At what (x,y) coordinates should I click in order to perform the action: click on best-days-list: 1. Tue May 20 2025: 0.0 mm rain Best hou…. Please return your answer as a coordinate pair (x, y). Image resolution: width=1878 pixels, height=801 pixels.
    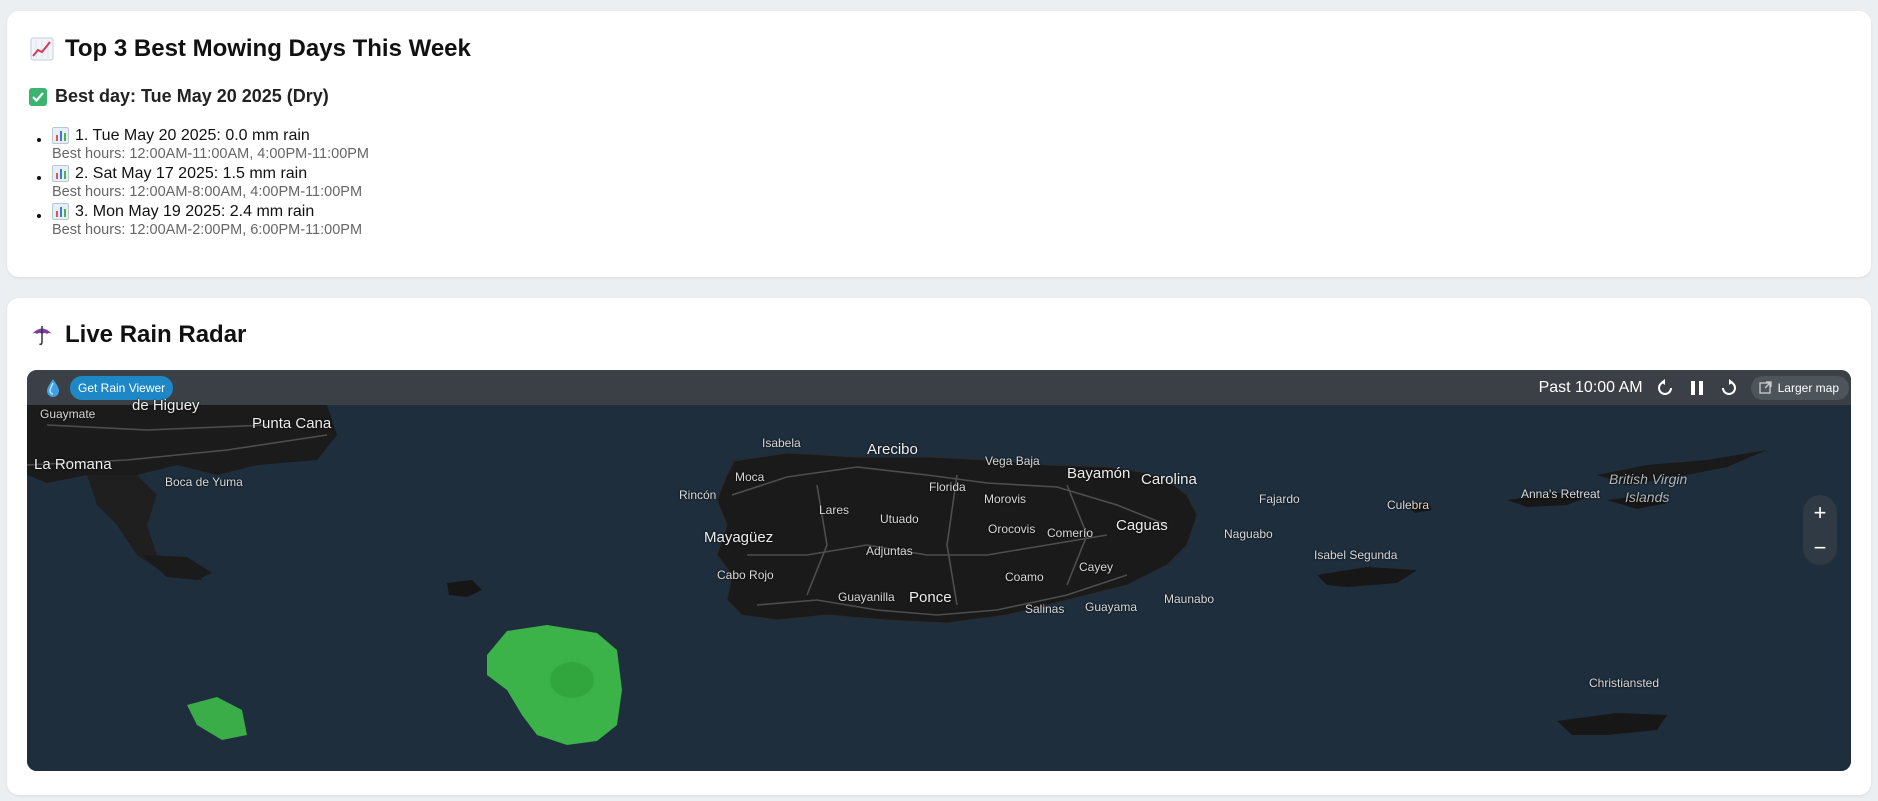
    Looking at the image, I should click on (199, 183).